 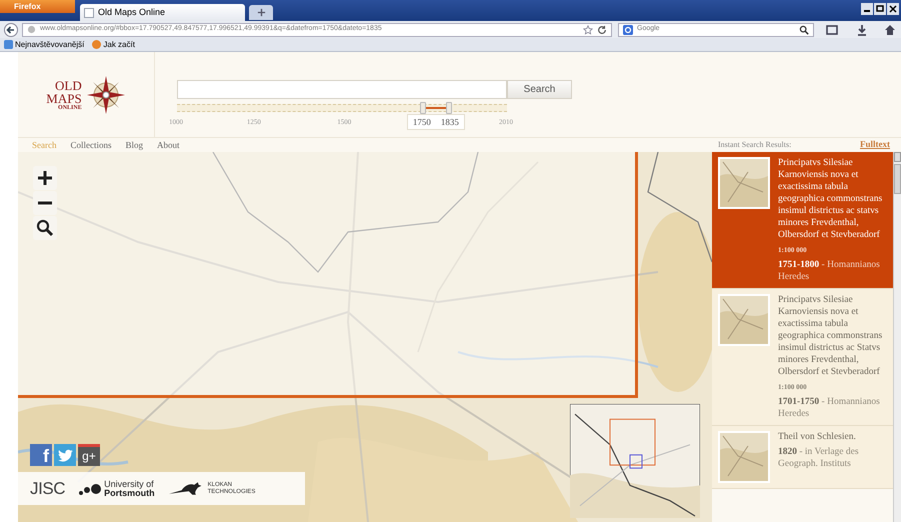 I want to click on result-title: Principatvs Silesiae Karnoviensis nova et exactissima tabula geographica commonstrans insimul districtus ac statvs minores Frevdenthal, Olbersdorf et Stevberadorf, so click(x=831, y=199).